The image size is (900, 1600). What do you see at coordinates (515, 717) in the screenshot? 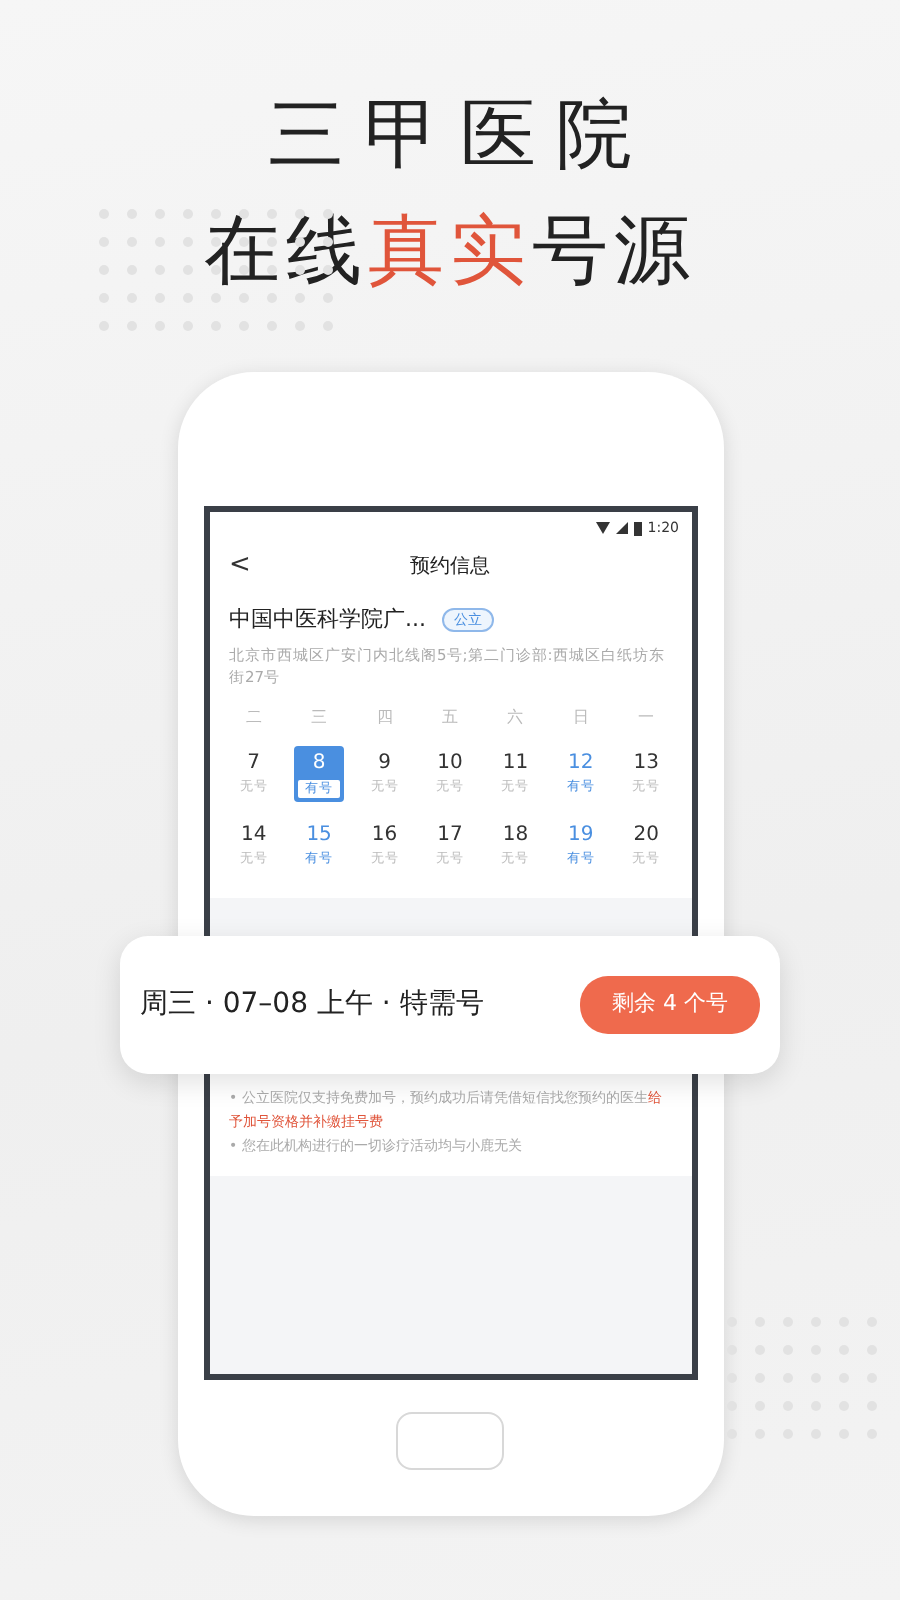
I see `weekday-label: 六` at bounding box center [515, 717].